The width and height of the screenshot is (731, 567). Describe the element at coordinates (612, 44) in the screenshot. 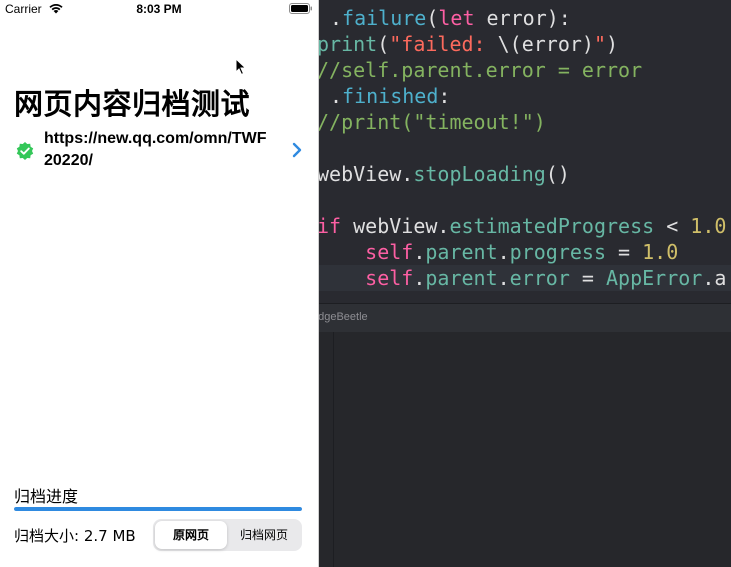

I see `code-token: )` at that location.